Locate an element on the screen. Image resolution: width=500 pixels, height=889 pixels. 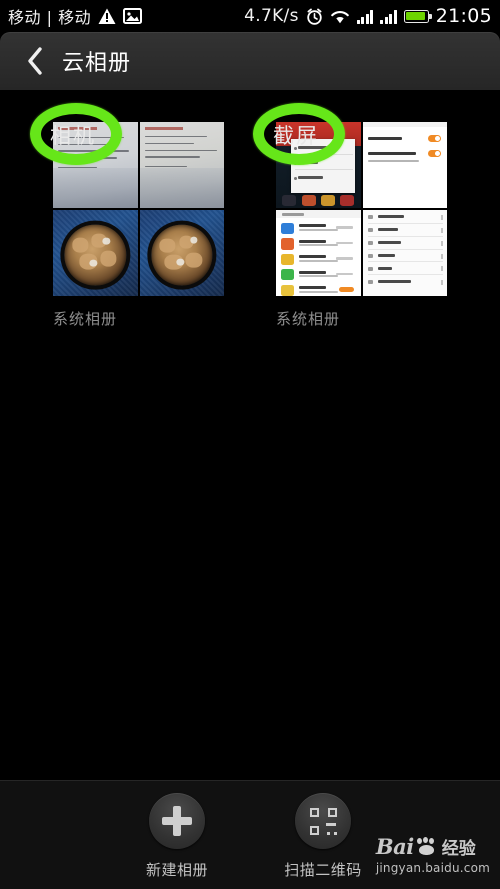
watermark-suffix: 经验 is located at coordinates (458, 849).